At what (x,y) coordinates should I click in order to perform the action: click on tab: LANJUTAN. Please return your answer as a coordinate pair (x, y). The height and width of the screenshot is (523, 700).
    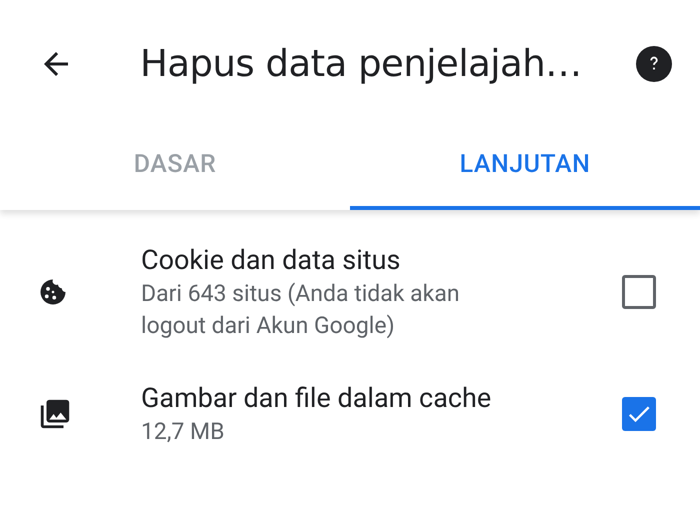
    Looking at the image, I should click on (525, 169).